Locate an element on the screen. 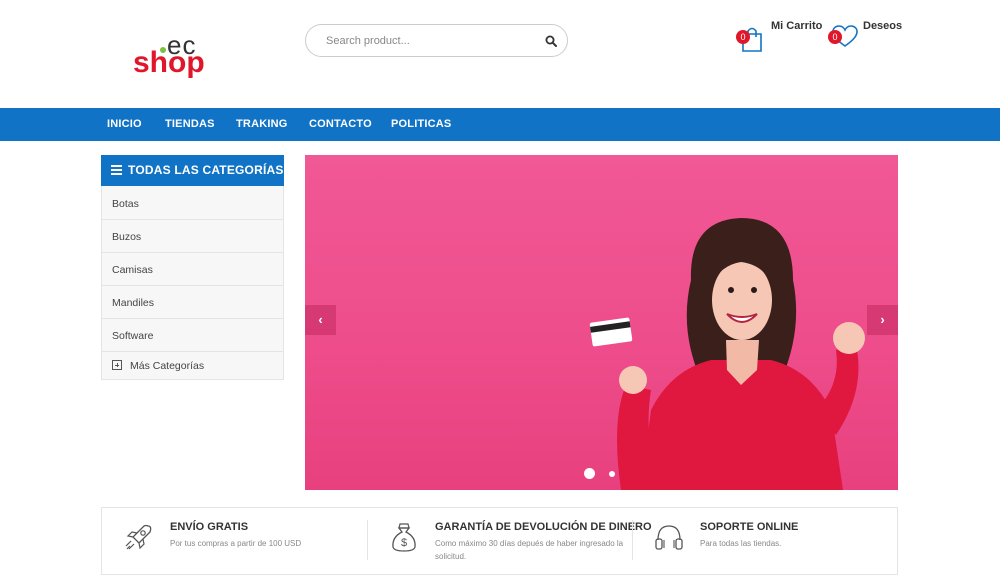 This screenshot has height=583, width=1000. feature-text: Por tus compras a partir de 100 USD is located at coordinates (236, 543).